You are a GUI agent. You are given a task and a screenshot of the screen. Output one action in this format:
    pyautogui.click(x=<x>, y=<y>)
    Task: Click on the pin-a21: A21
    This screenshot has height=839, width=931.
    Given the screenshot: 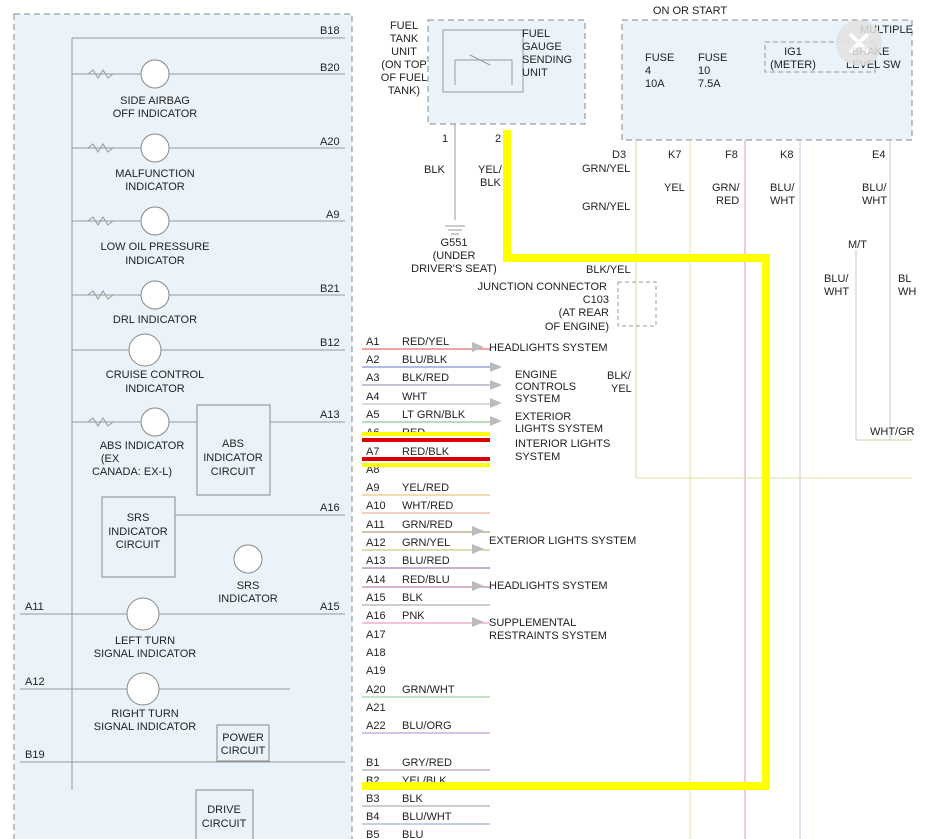 What is the action you would take?
    pyautogui.click(x=376, y=708)
    